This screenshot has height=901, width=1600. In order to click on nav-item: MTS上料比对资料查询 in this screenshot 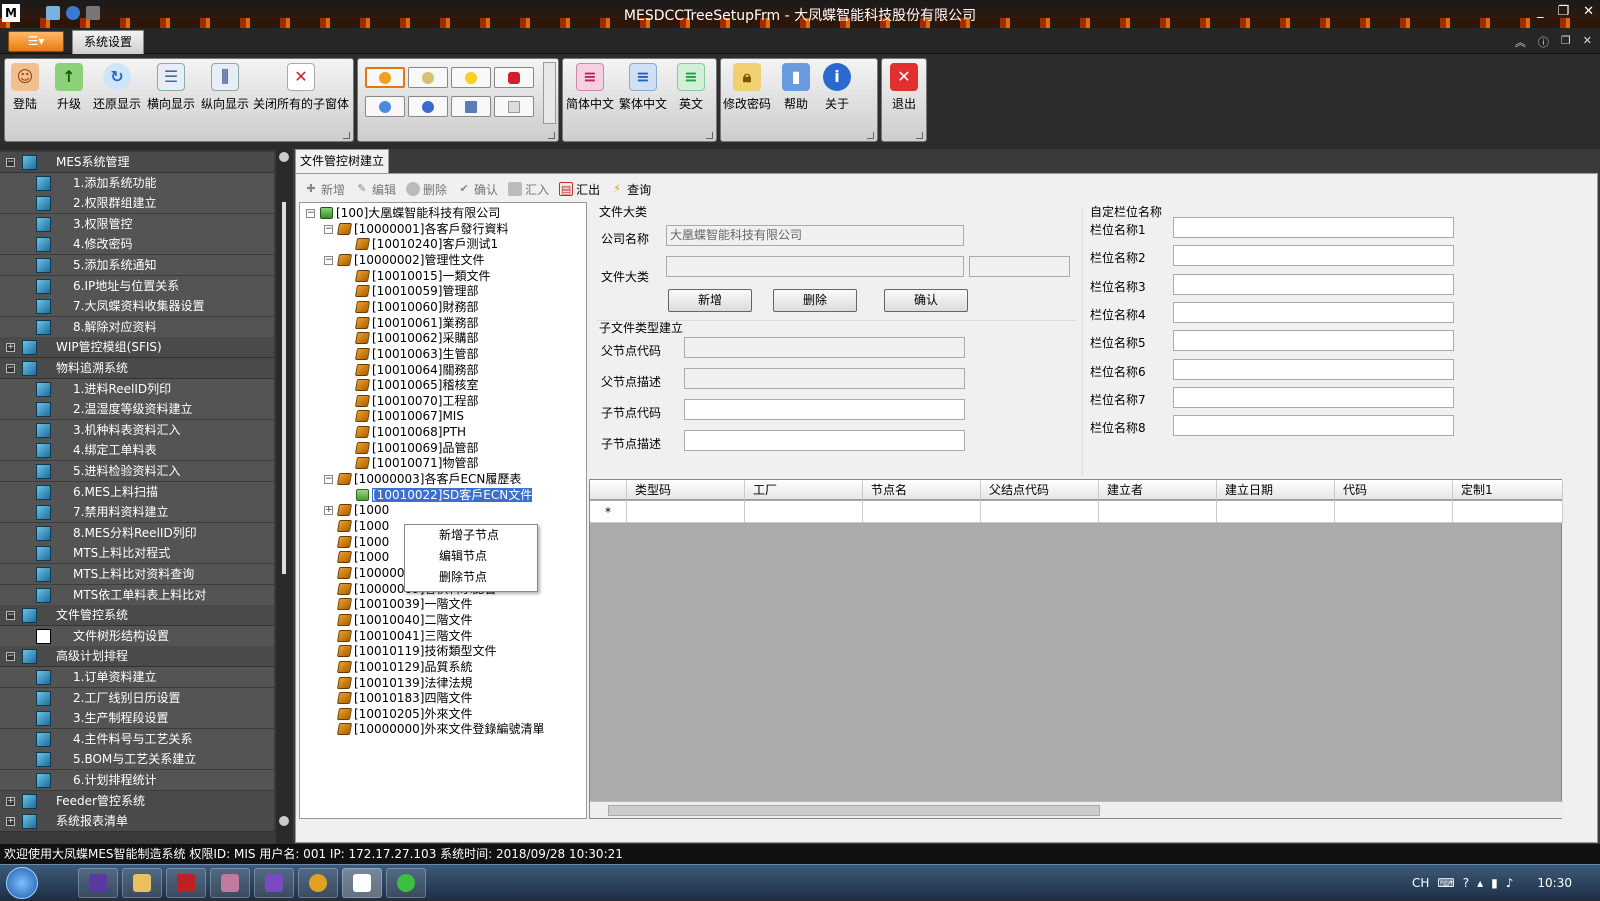, I will do `click(137, 574)`.